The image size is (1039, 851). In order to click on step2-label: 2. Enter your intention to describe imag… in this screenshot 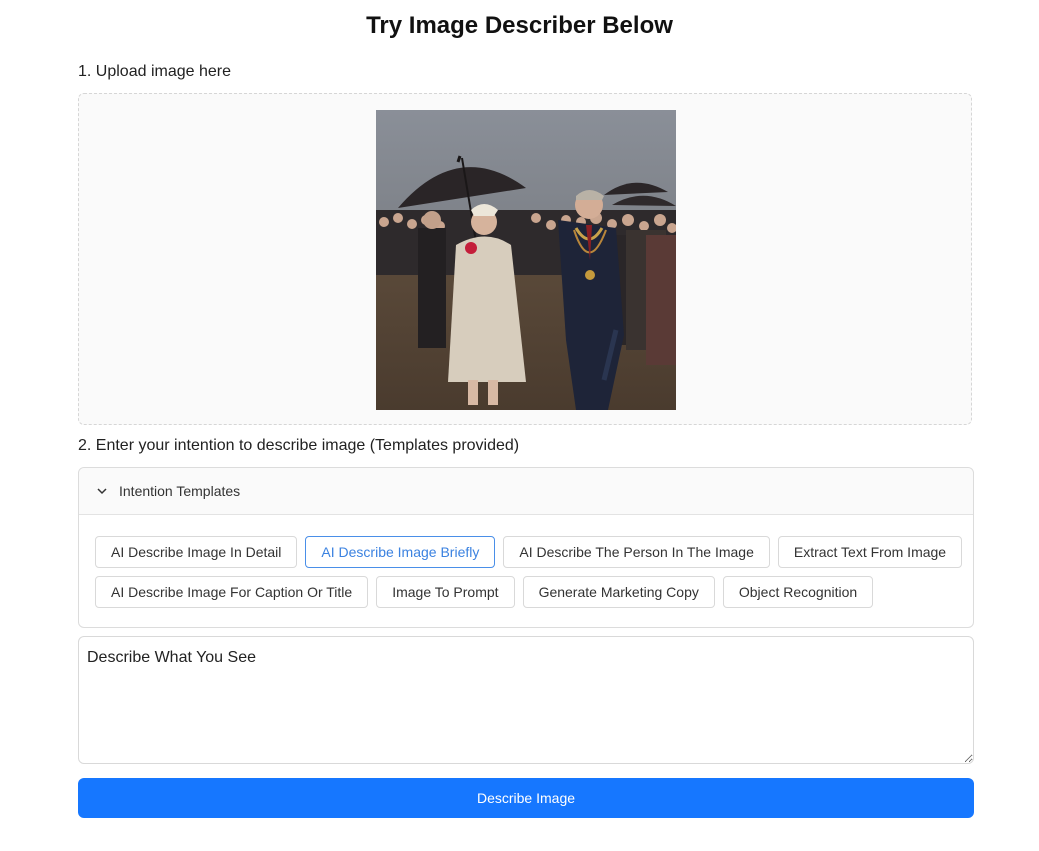, I will do `click(299, 445)`.